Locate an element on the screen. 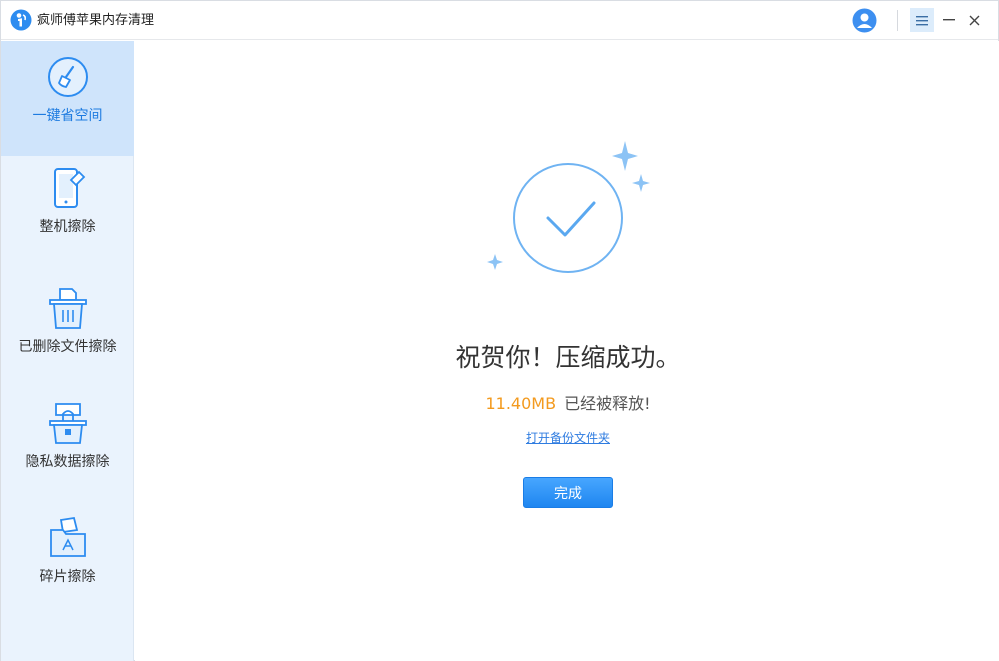  app-logo-icon is located at coordinates (21, 20).